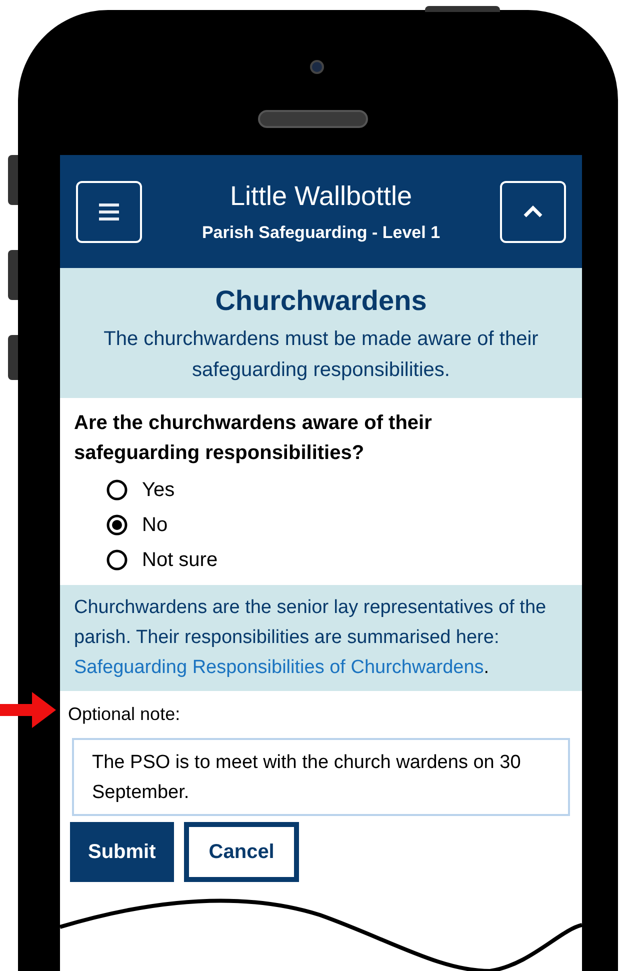  I want to click on section-description: The churchwardens must be made aware of their safeguarding responsibilities., so click(321, 355).